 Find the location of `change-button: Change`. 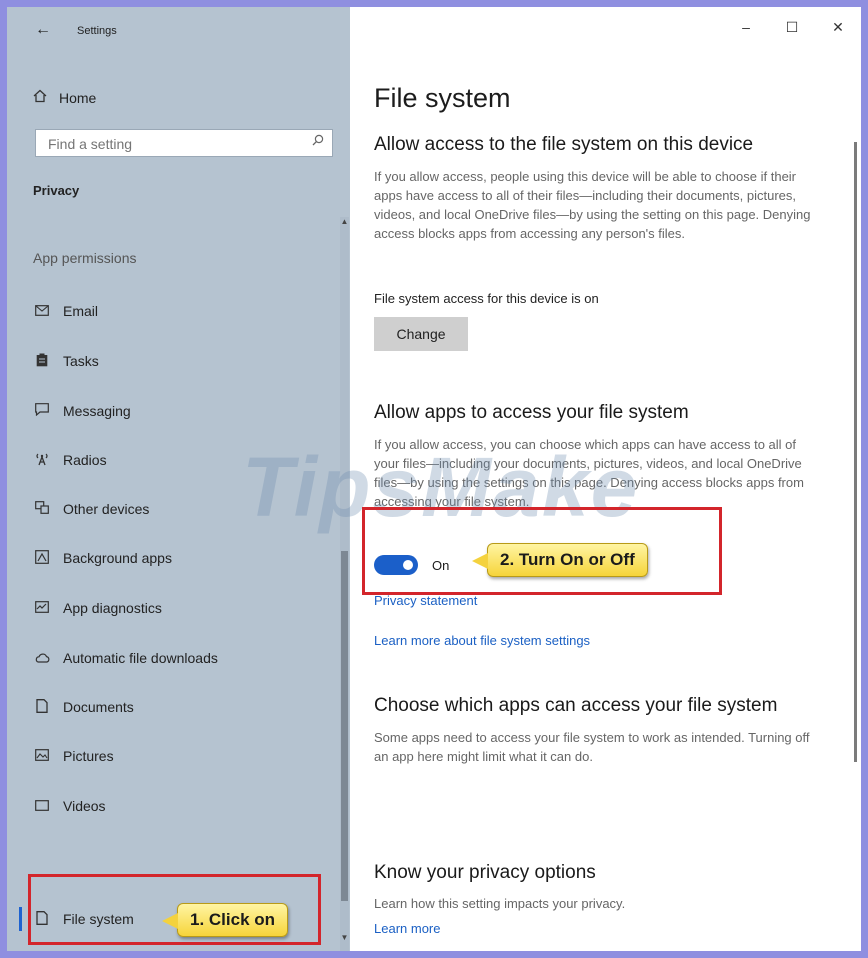

change-button: Change is located at coordinates (421, 334).